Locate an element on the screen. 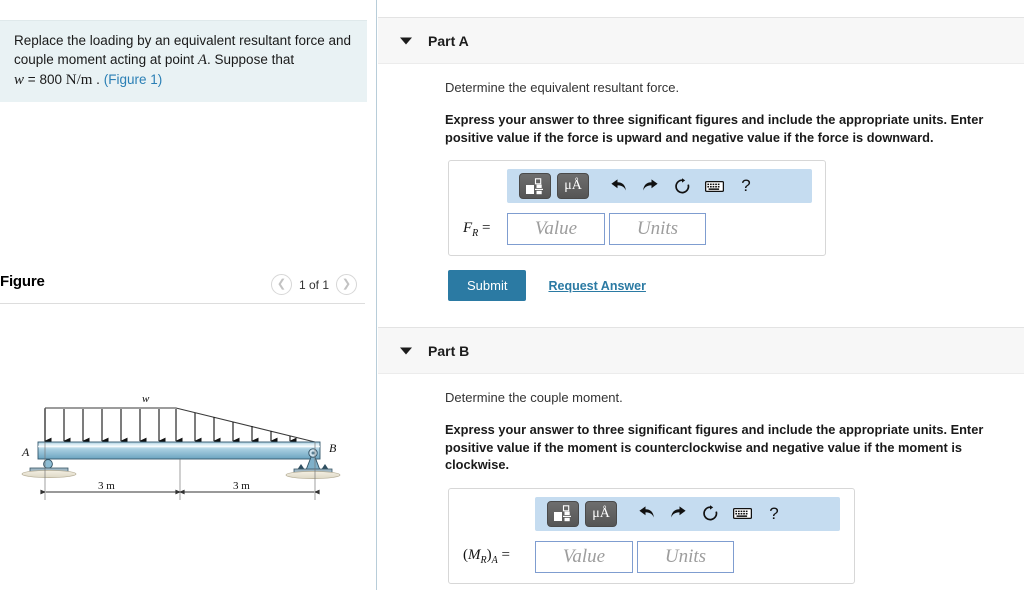 The width and height of the screenshot is (1024, 590). part-b-title: Part B is located at coordinates (449, 350).